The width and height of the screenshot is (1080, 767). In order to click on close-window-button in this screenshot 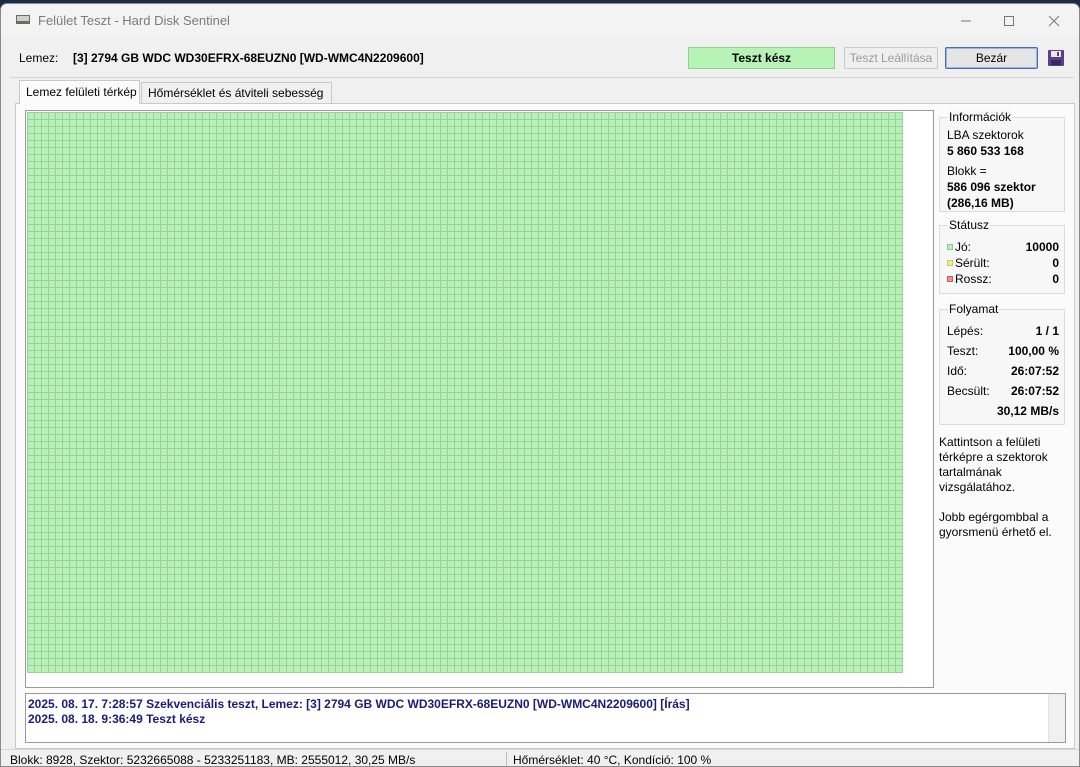, I will do `click(1054, 20)`.